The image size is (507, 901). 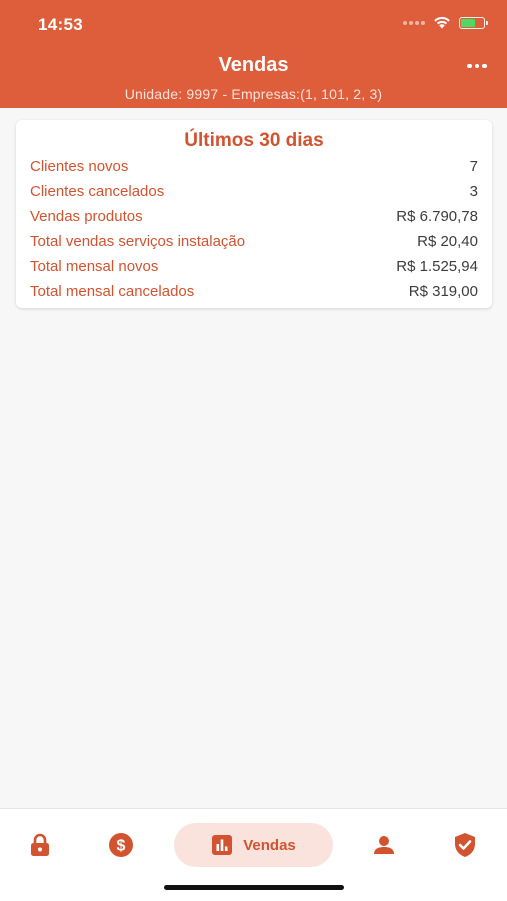 What do you see at coordinates (437, 216) in the screenshot?
I see `summary-row-value: R$ 6.790,78` at bounding box center [437, 216].